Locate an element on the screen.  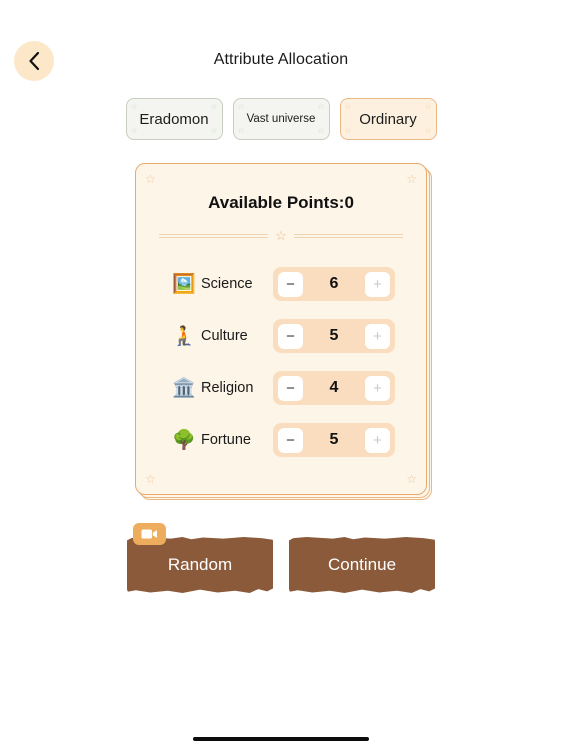
attribute-name: Science is located at coordinates (227, 284).